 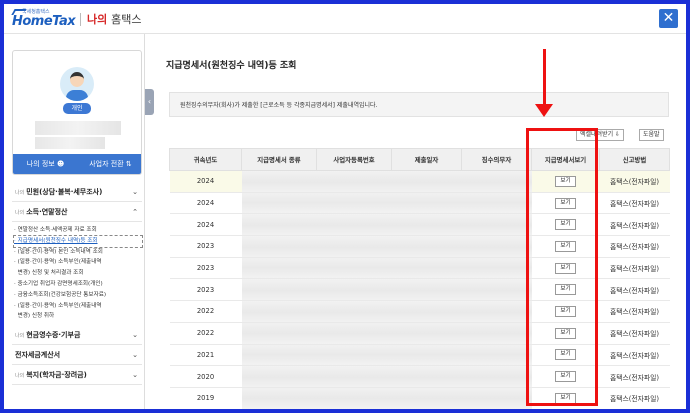 What do you see at coordinates (279, 159) in the screenshot?
I see `column-header: 지급명세서 종류` at bounding box center [279, 159].